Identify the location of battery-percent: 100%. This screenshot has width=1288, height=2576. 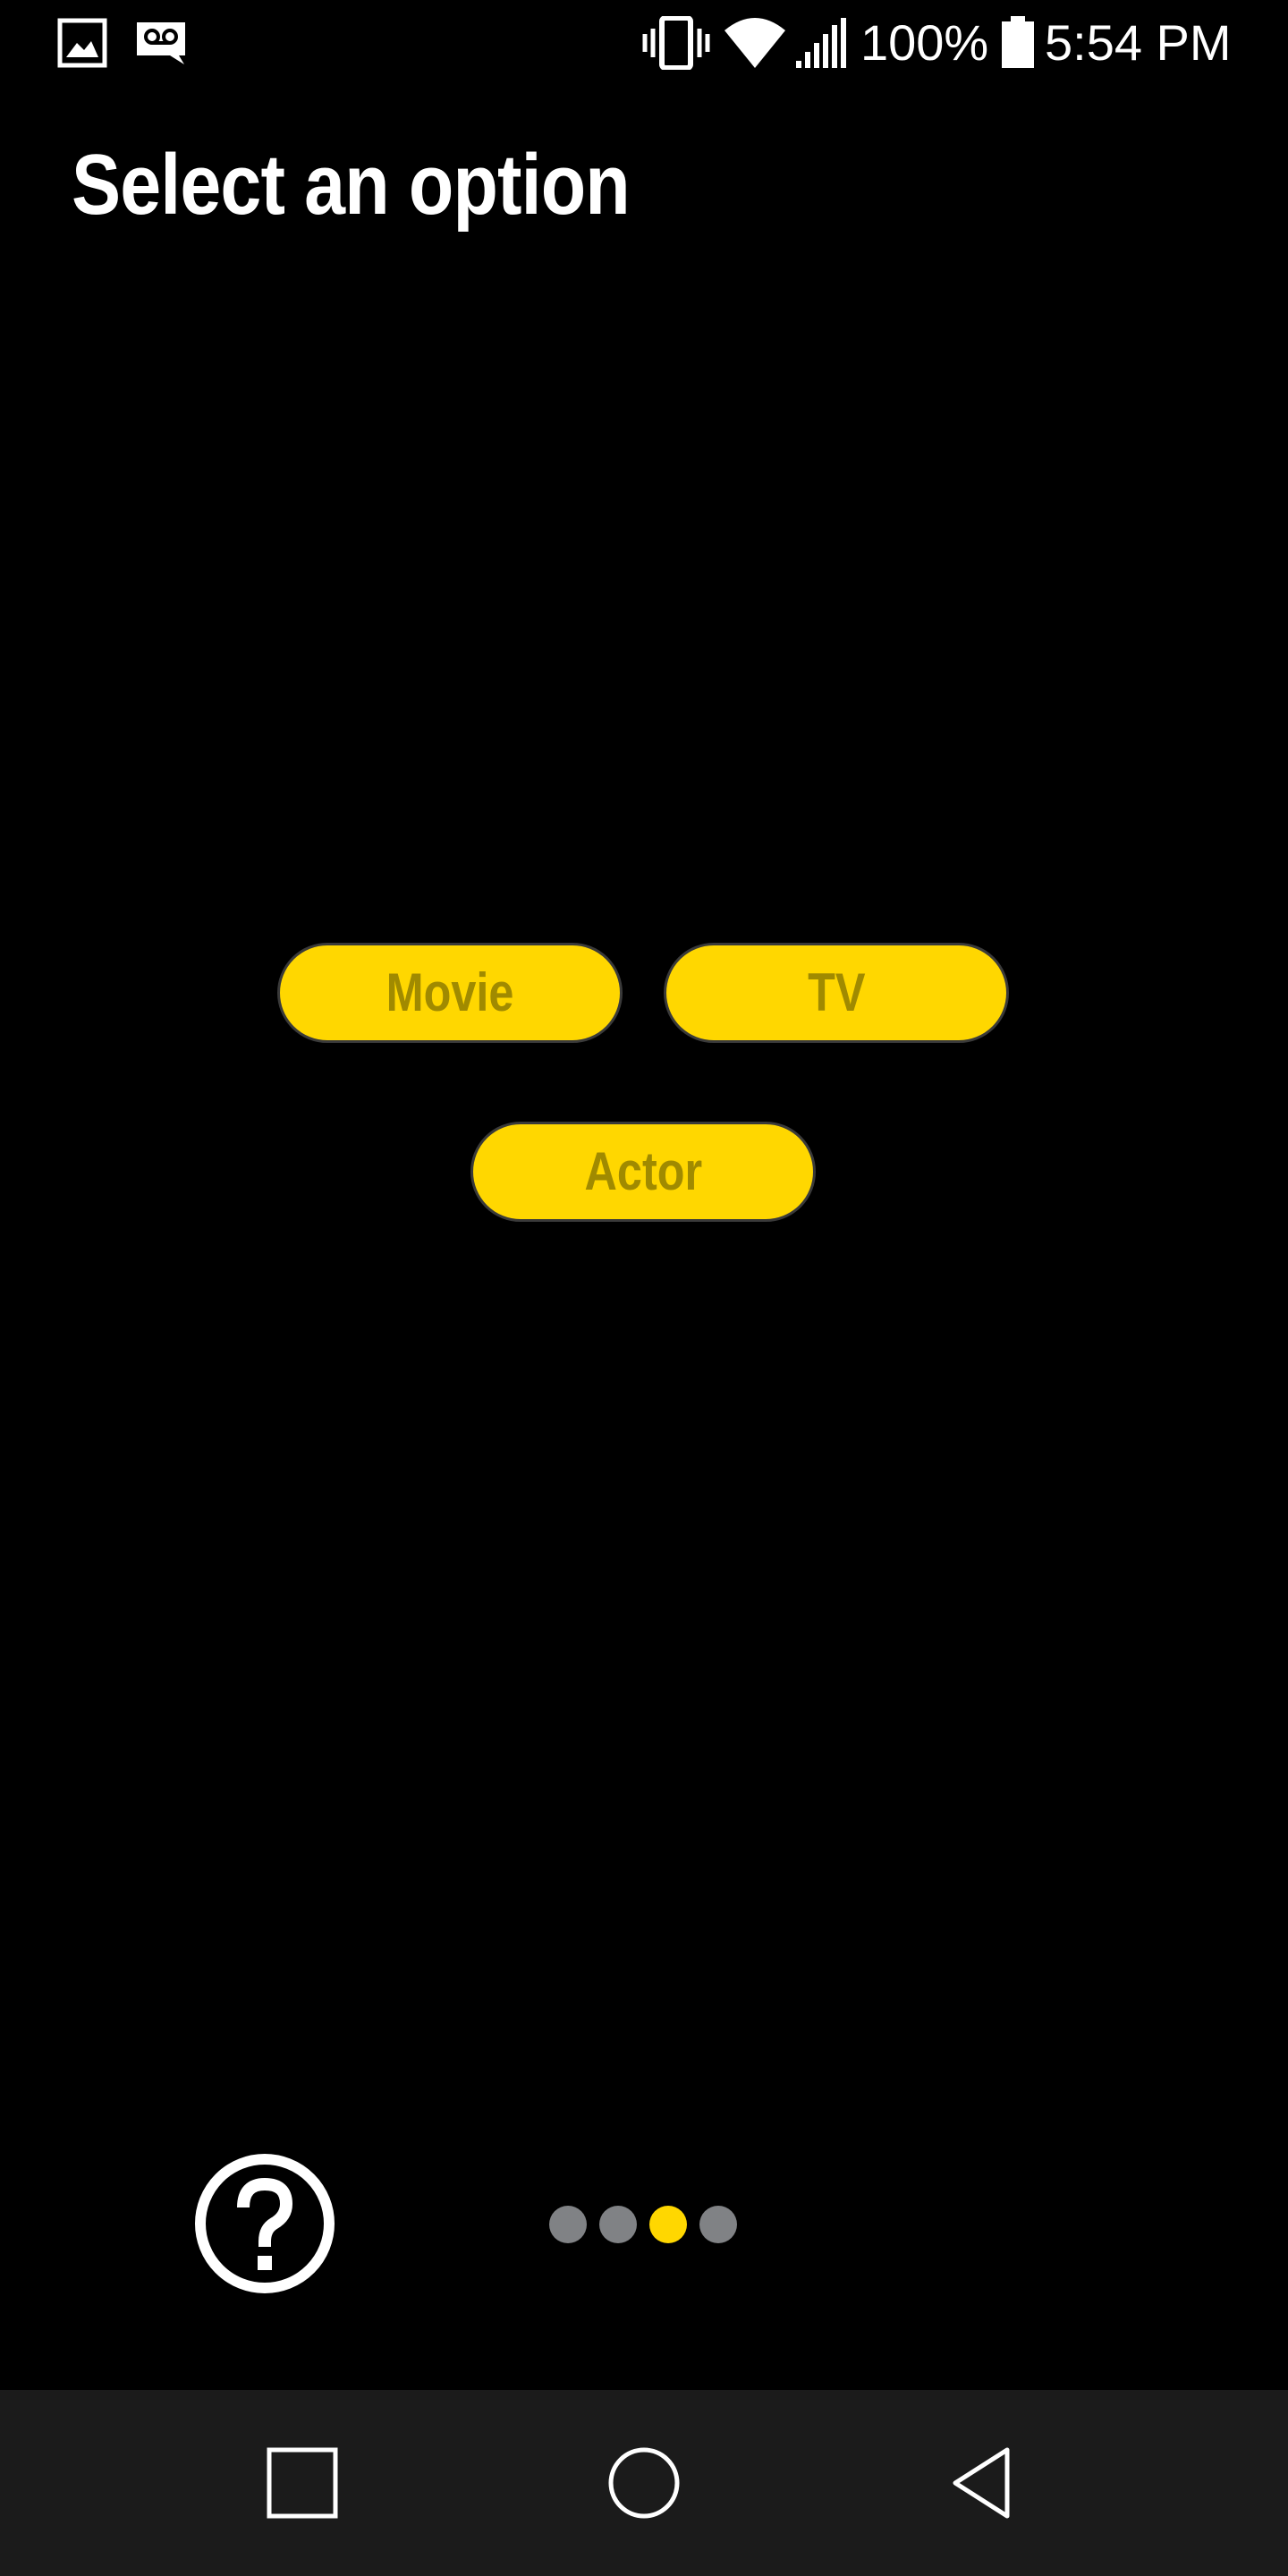
(924, 42).